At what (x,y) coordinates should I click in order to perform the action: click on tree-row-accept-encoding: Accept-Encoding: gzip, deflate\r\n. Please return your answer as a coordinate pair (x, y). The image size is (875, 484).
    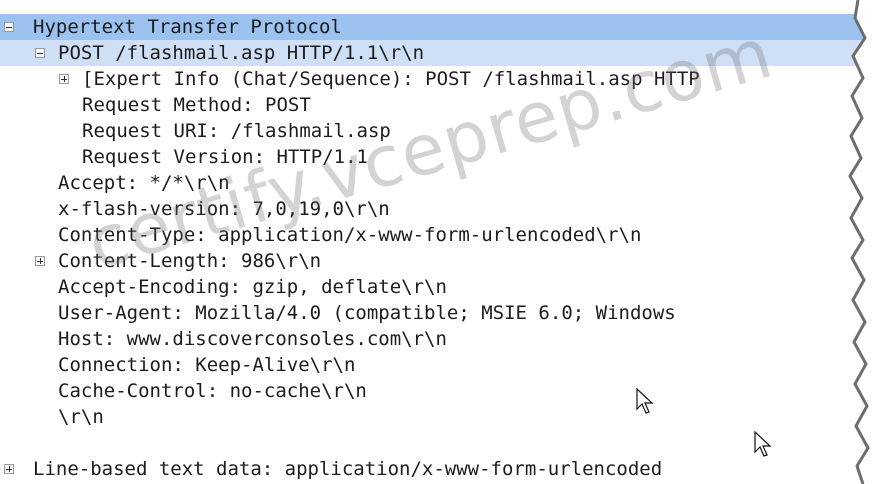
    Looking at the image, I should click on (437, 287).